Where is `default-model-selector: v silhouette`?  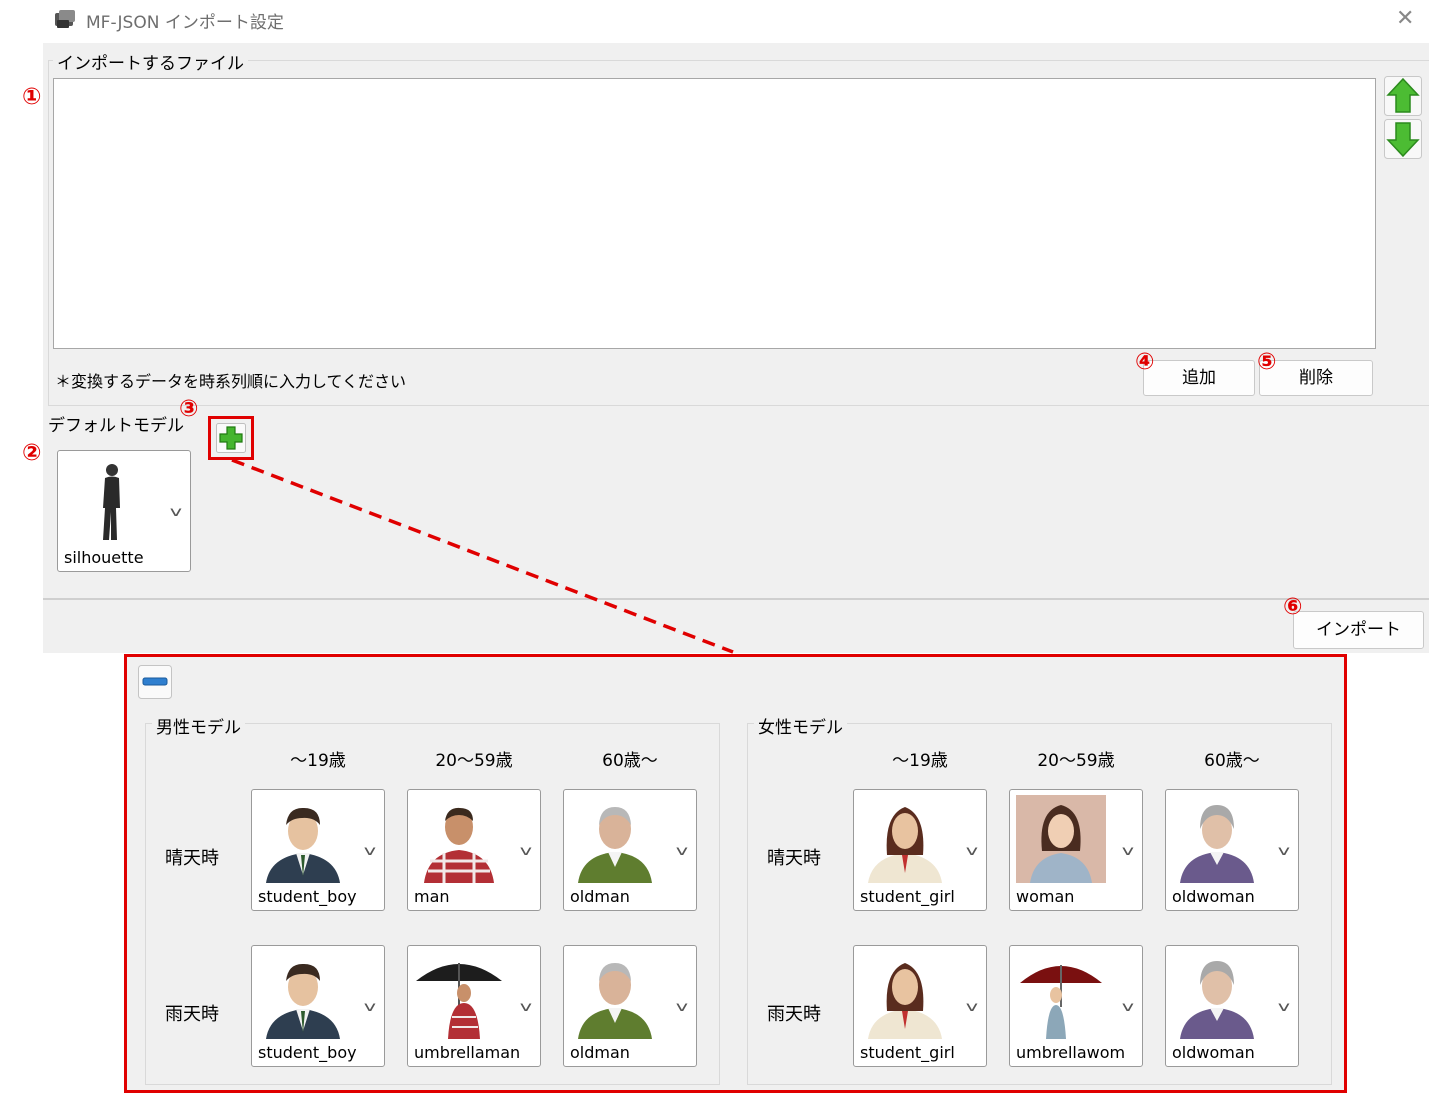
default-model-selector: v silhouette is located at coordinates (124, 511).